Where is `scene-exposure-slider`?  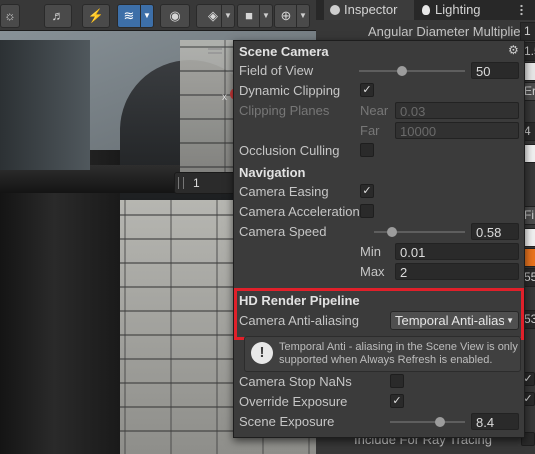 scene-exposure-slider is located at coordinates (427, 422).